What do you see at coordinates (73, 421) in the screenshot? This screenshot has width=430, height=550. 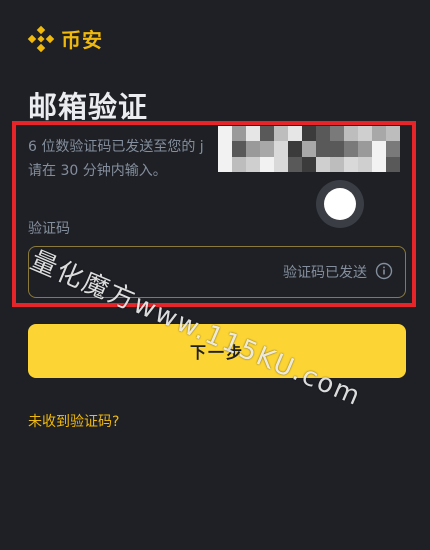 I see `no-code-link: 未收到验证码?` at bounding box center [73, 421].